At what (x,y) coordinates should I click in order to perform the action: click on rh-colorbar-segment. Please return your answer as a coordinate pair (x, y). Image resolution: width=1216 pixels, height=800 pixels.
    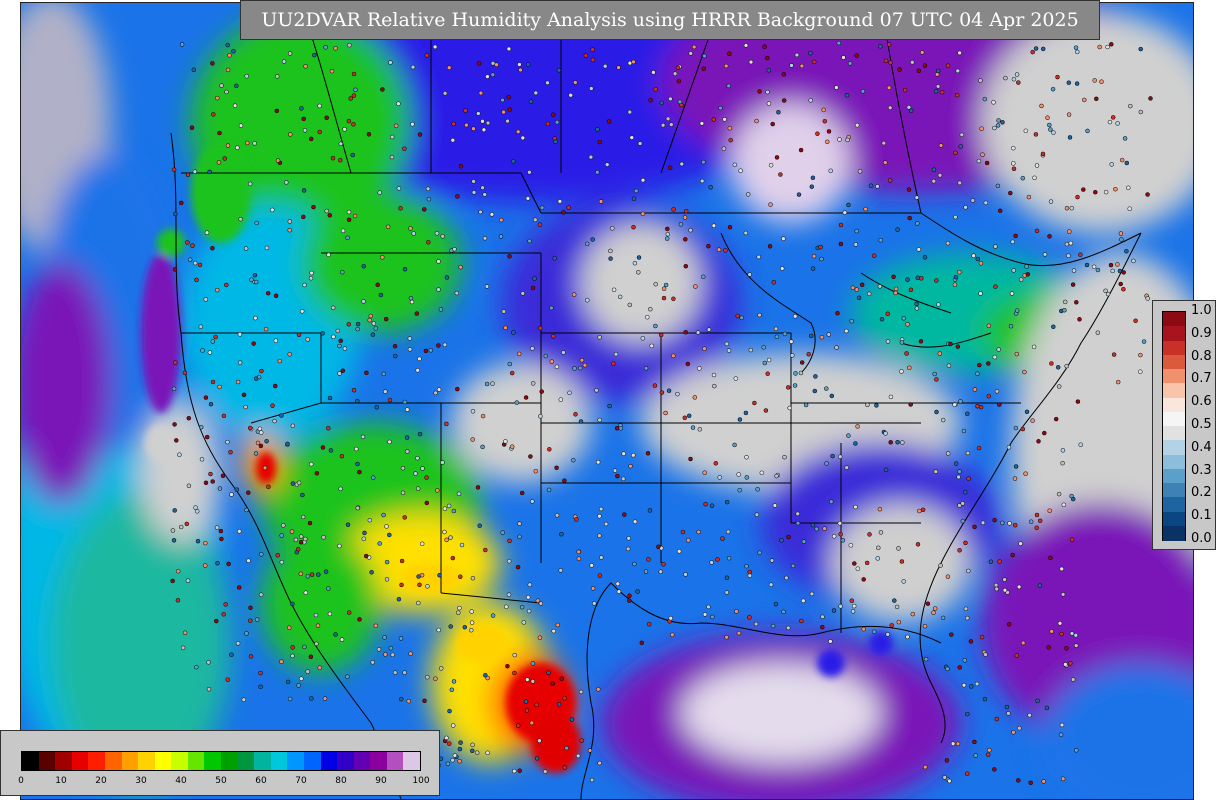
    Looking at the image, I should click on (312, 761).